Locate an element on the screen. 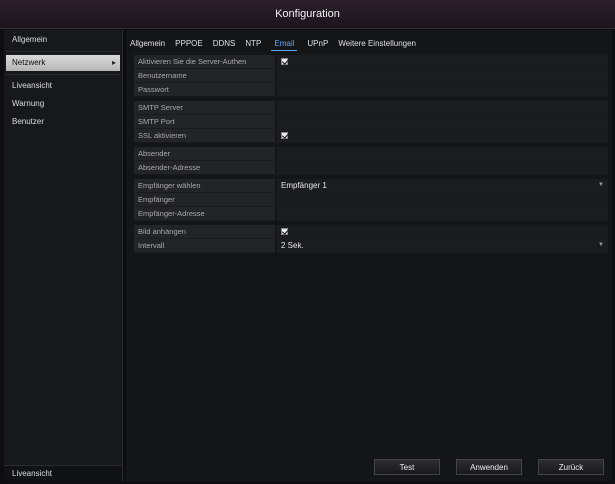 The height and width of the screenshot is (484, 615). username-field is located at coordinates (442, 75).